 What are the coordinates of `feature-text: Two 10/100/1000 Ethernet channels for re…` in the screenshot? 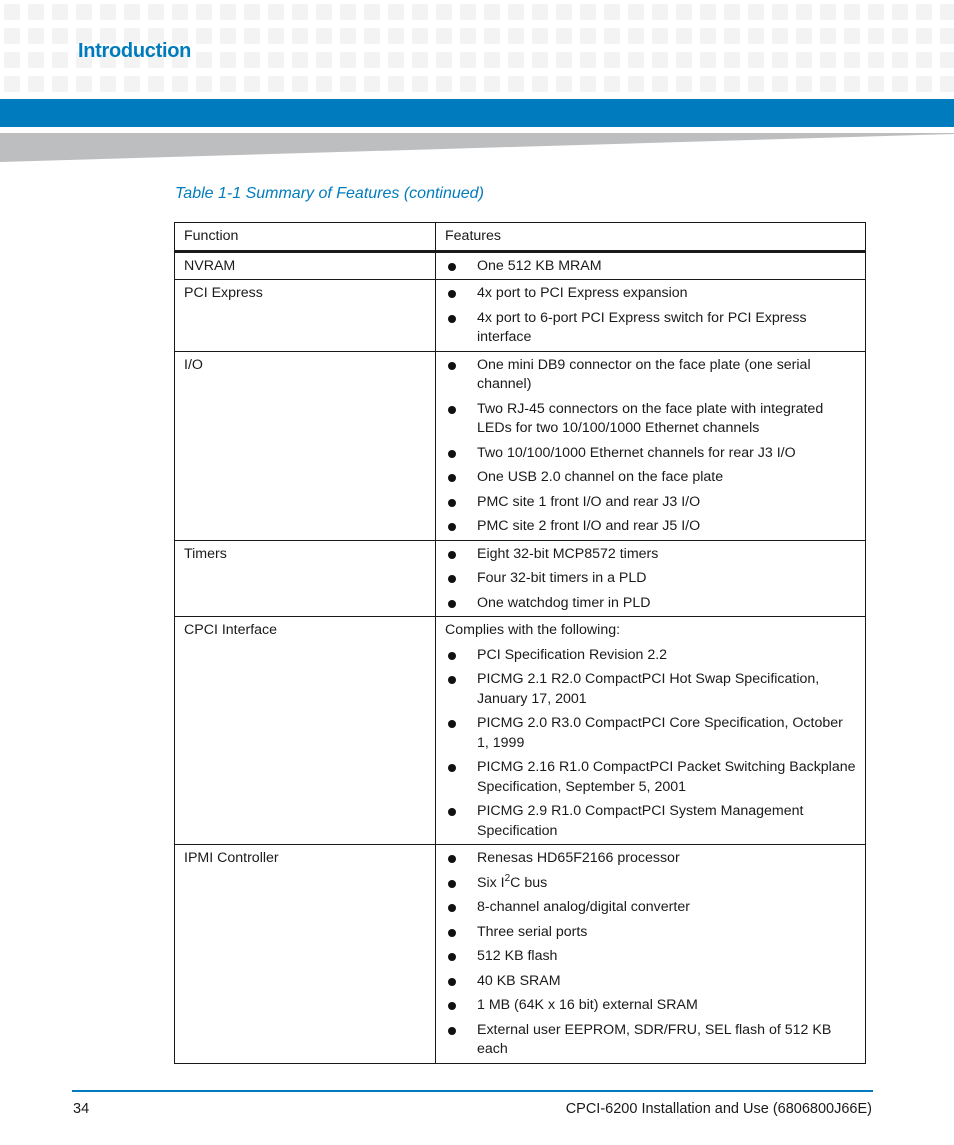 It's located at (636, 452).